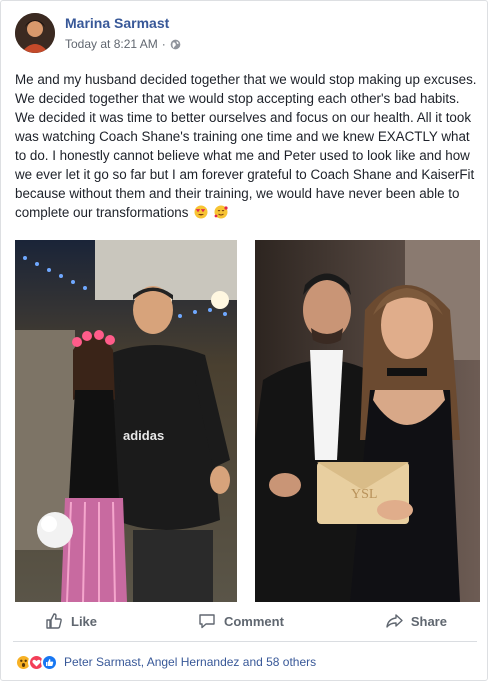  I want to click on like-reaction-icon, so click(49, 662).